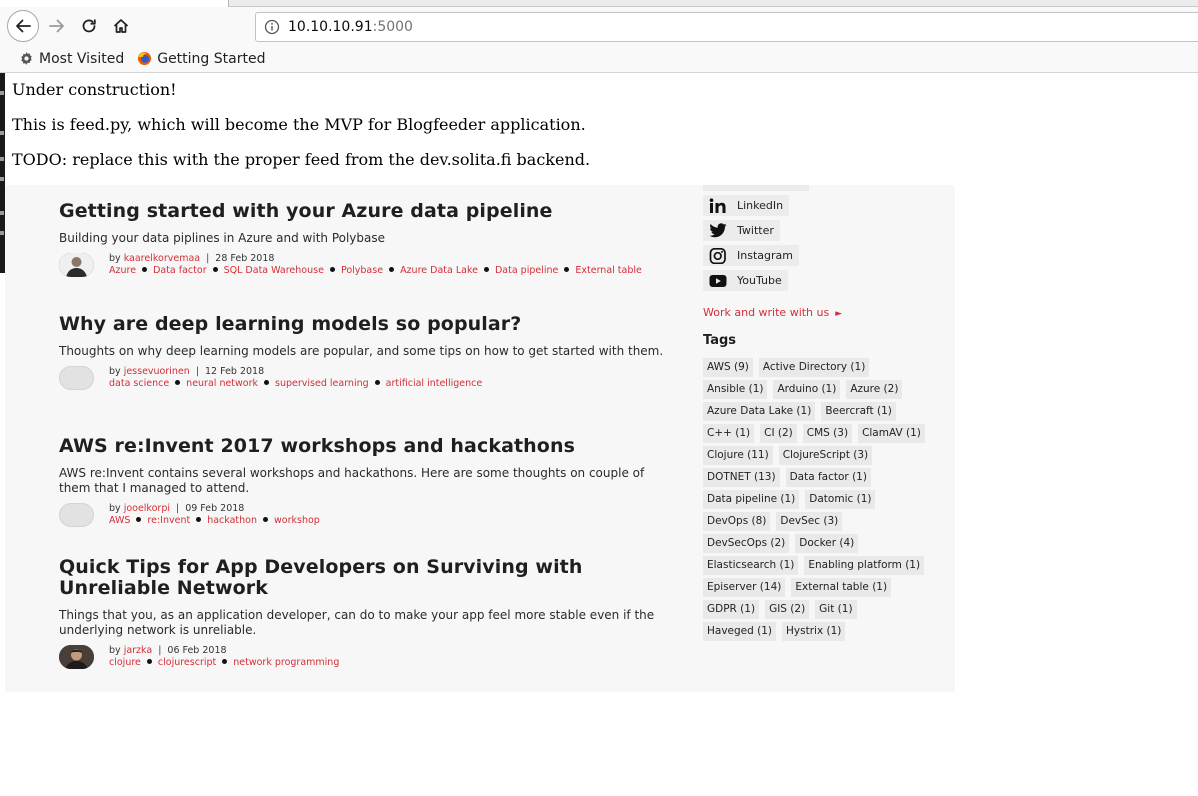  I want to click on tag-chip: DevOps (8), so click(737, 521).